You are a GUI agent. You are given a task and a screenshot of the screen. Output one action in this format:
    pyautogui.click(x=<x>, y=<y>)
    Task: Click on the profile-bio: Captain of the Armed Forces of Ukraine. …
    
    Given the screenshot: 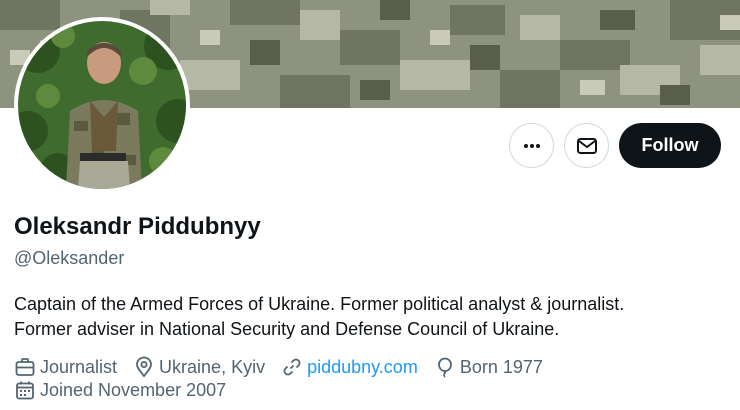 What is the action you would take?
    pyautogui.click(x=364, y=317)
    